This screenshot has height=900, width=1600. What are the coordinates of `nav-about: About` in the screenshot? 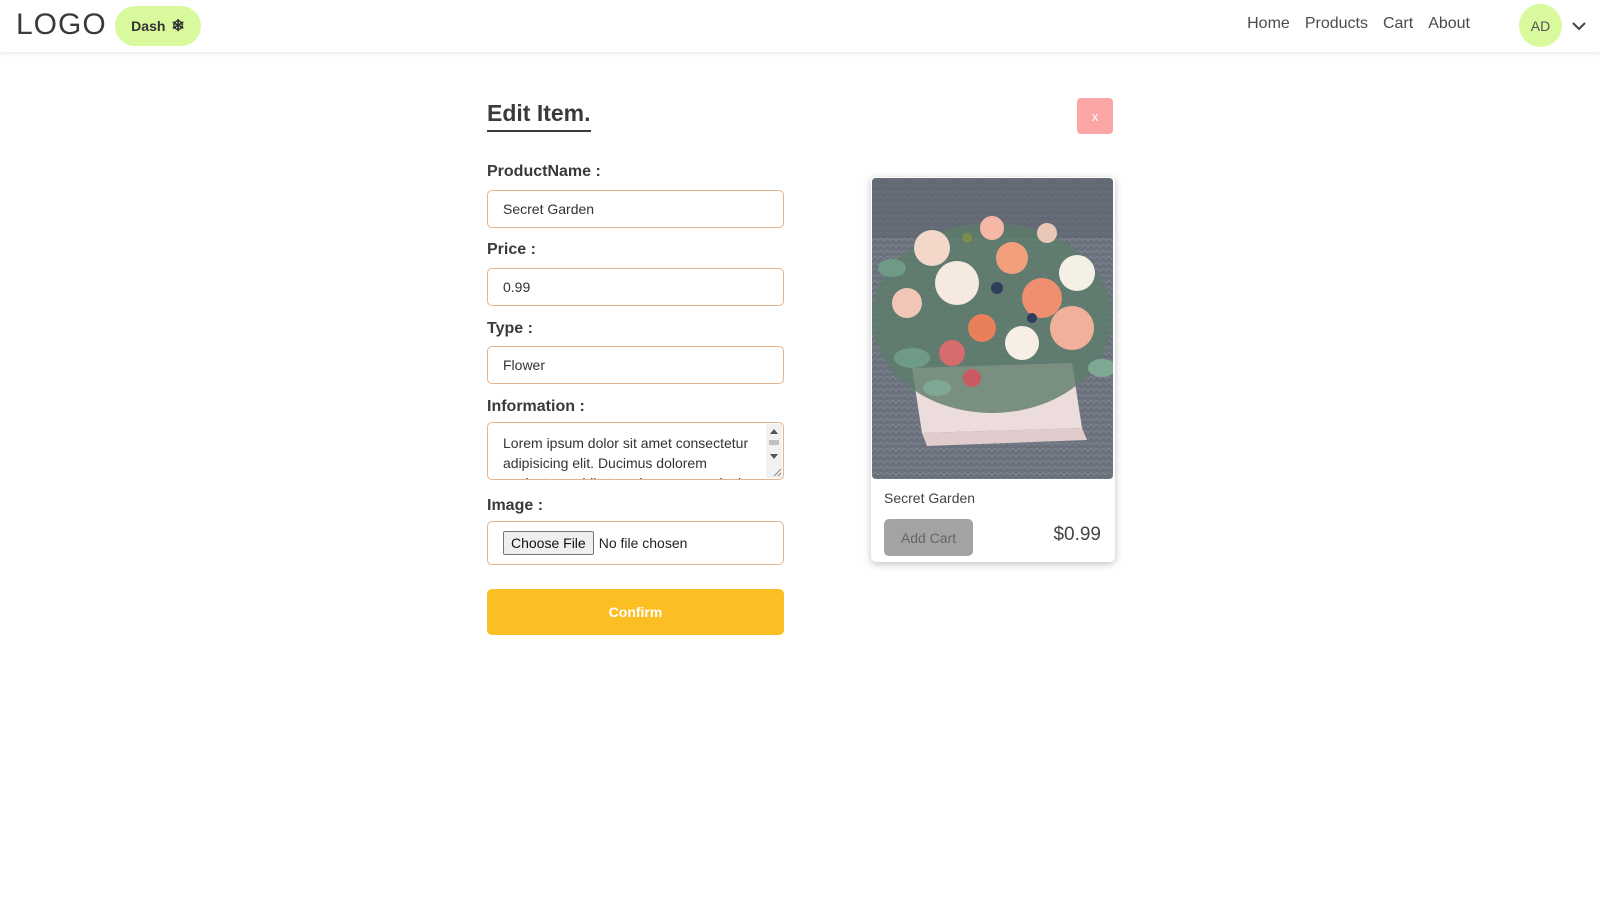 It's located at (1449, 24).